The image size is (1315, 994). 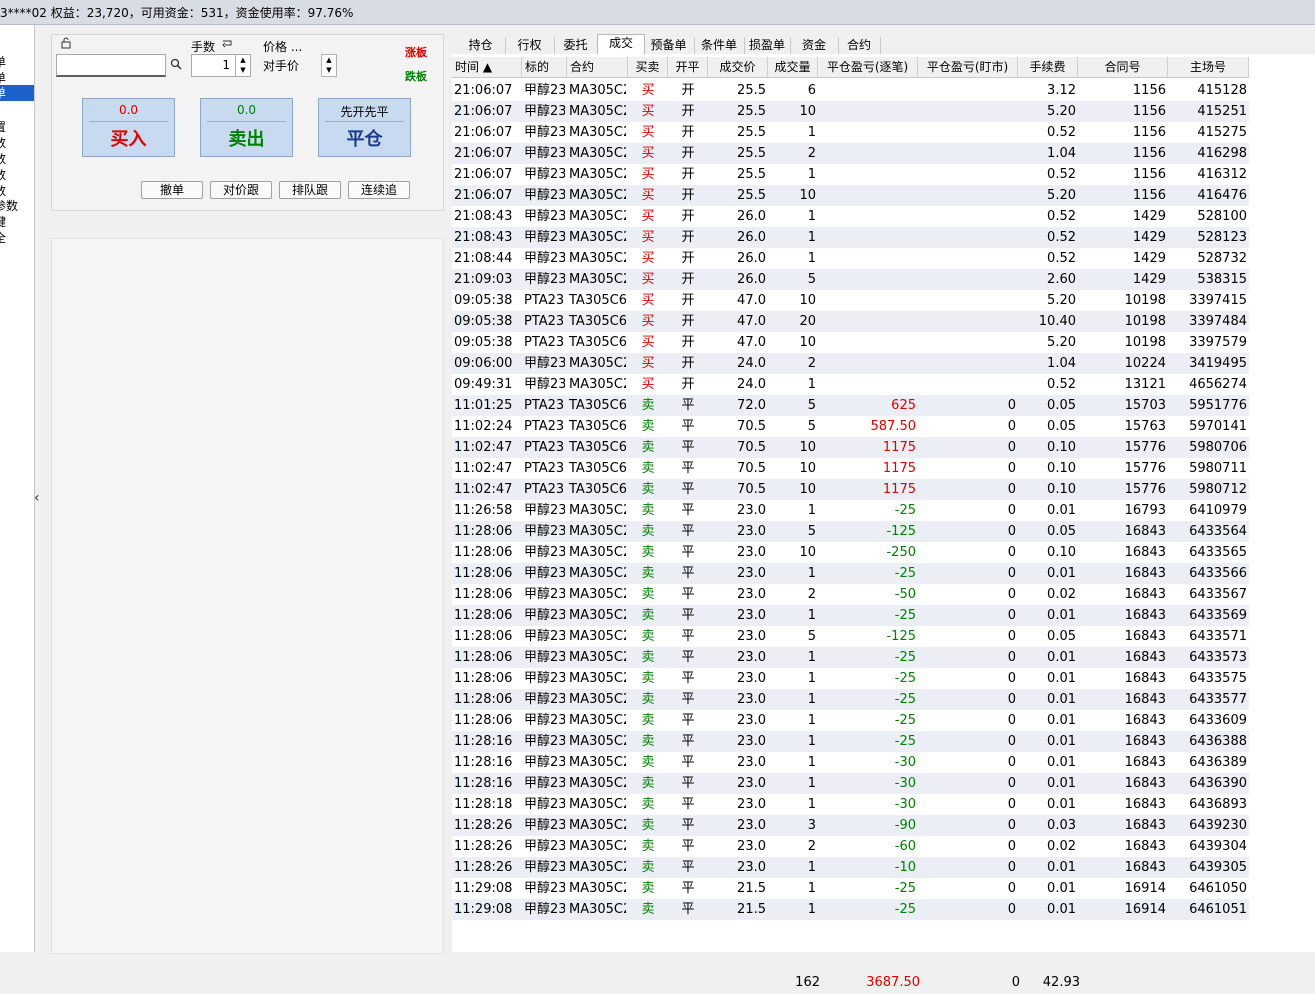 What do you see at coordinates (246, 127) in the screenshot?
I see `sell-button: 0.0 卖出` at bounding box center [246, 127].